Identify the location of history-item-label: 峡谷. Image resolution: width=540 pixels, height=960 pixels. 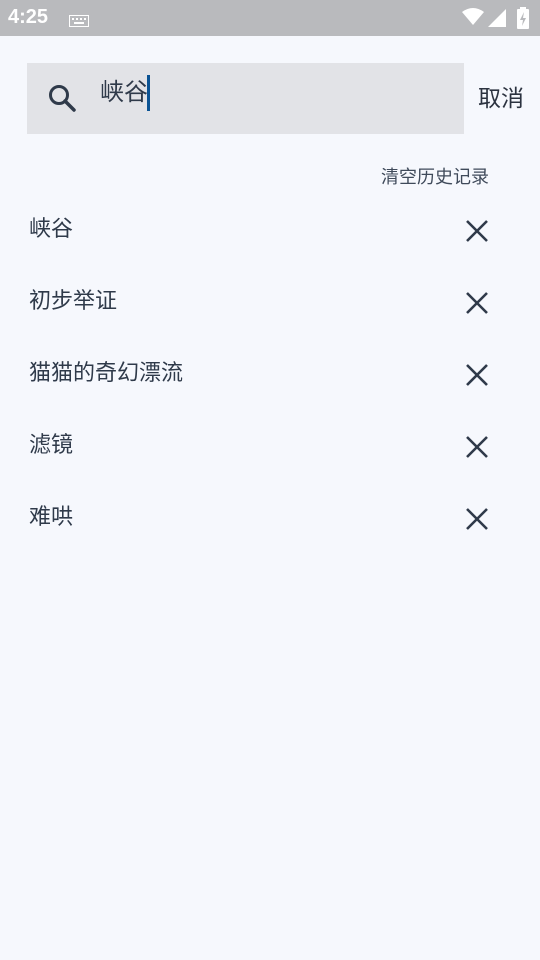
(51, 230).